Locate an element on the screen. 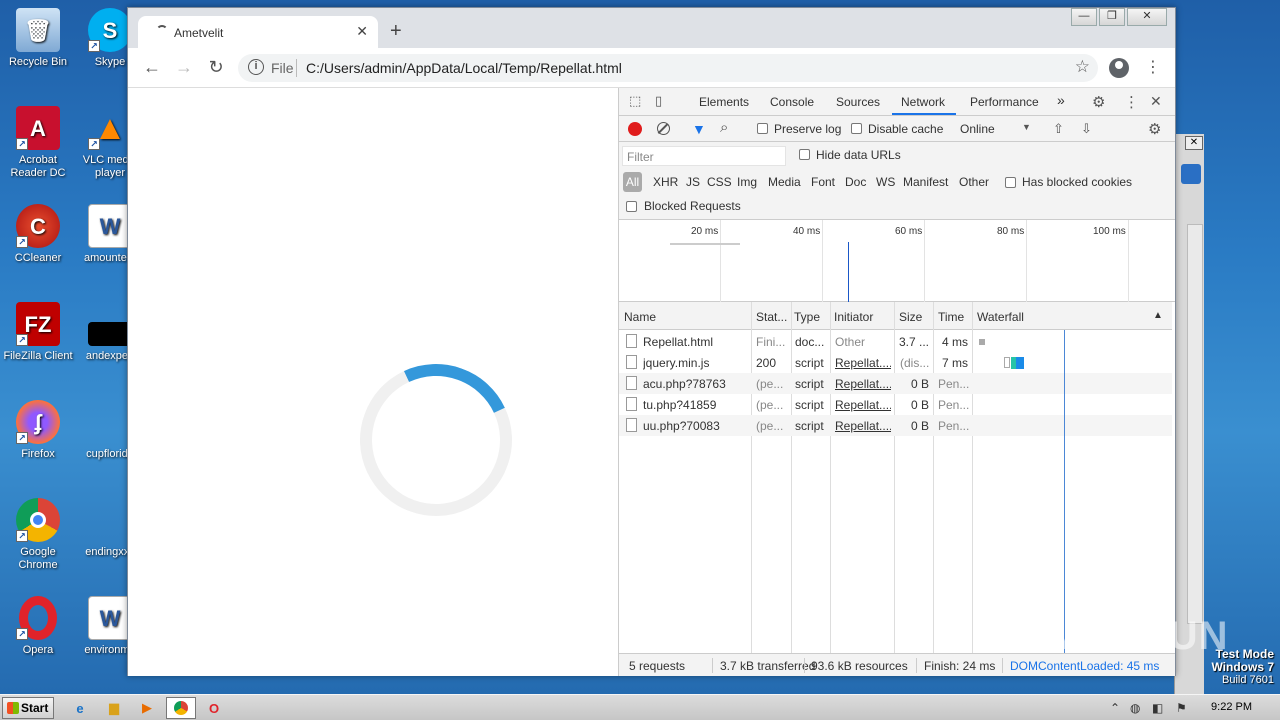 This screenshot has height=720, width=1280. opera-taskbar-icon: O is located at coordinates (214, 708).